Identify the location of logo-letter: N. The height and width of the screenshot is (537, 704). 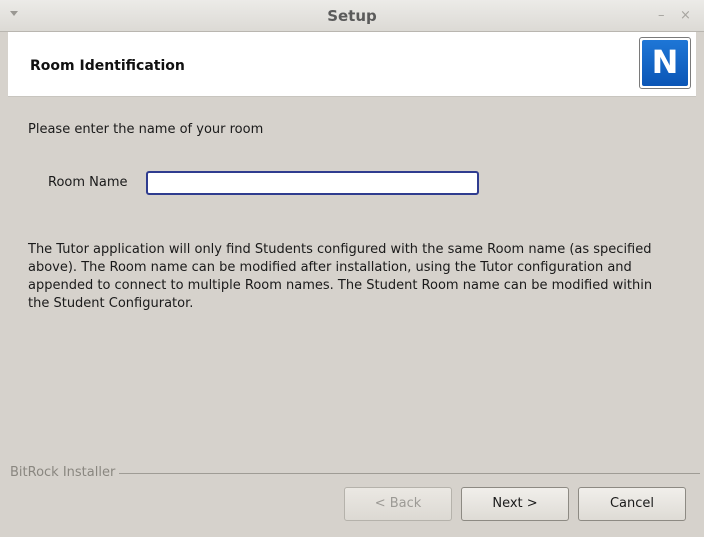
(665, 63).